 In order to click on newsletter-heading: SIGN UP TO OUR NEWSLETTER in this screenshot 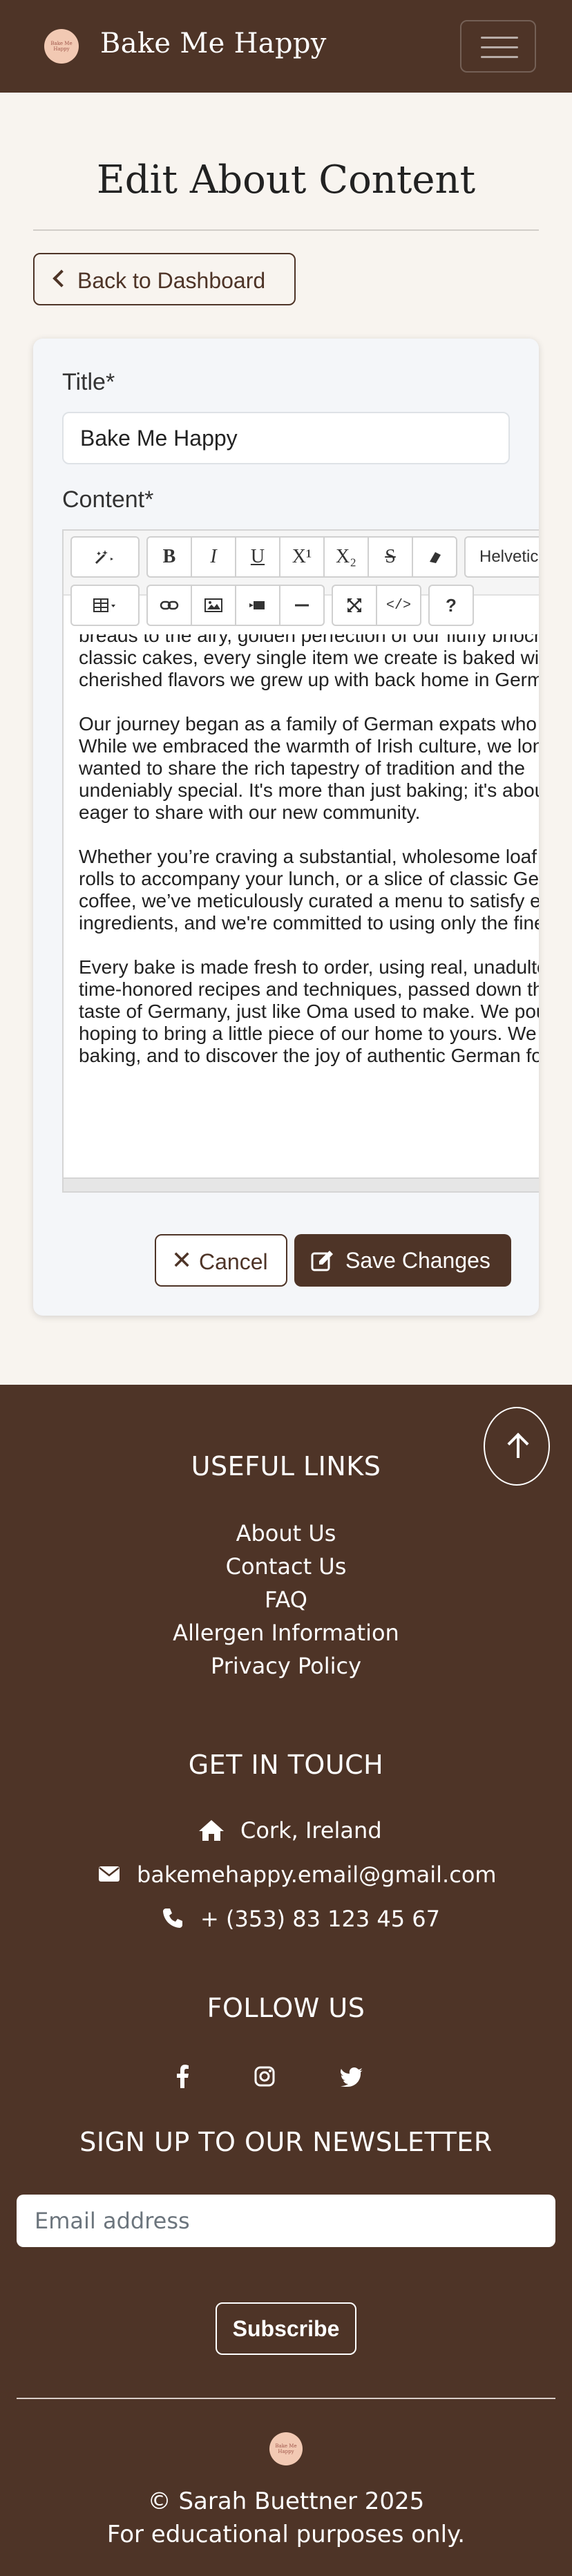, I will do `click(286, 2142)`.